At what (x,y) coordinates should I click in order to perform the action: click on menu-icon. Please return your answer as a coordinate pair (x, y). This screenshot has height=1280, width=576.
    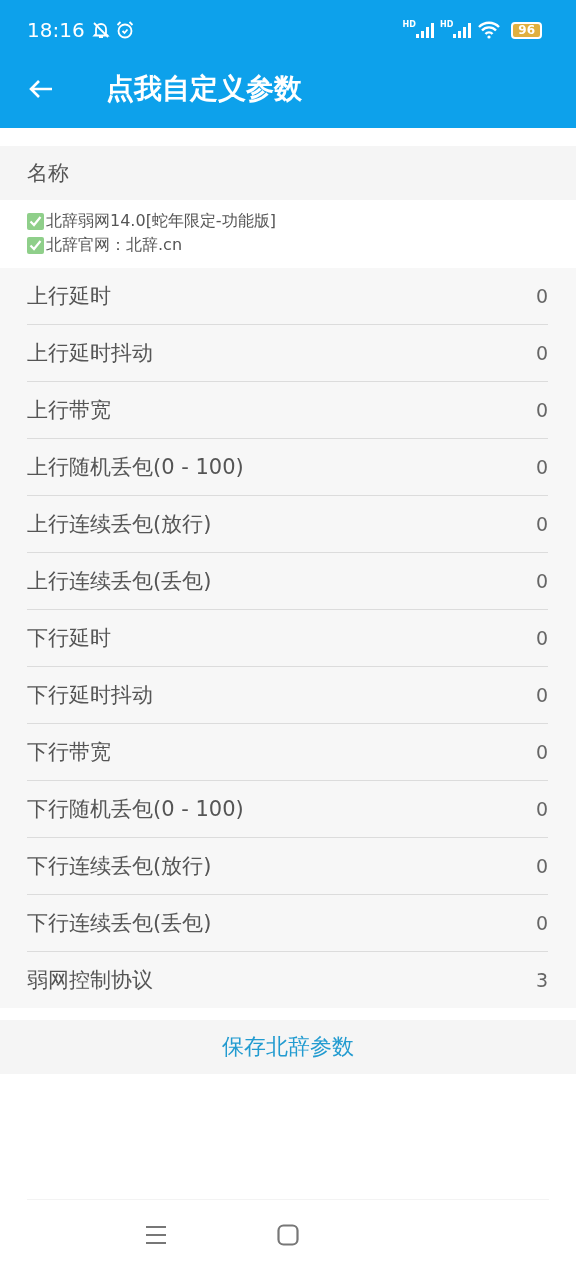
    Looking at the image, I should click on (156, 1235).